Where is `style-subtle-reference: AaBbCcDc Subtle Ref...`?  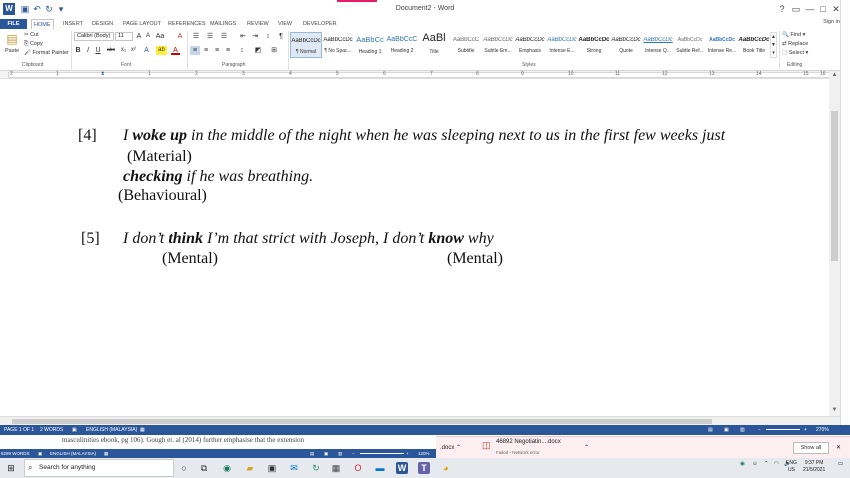
style-subtle-reference: AaBbCcDc Subtle Ref... is located at coordinates (690, 45).